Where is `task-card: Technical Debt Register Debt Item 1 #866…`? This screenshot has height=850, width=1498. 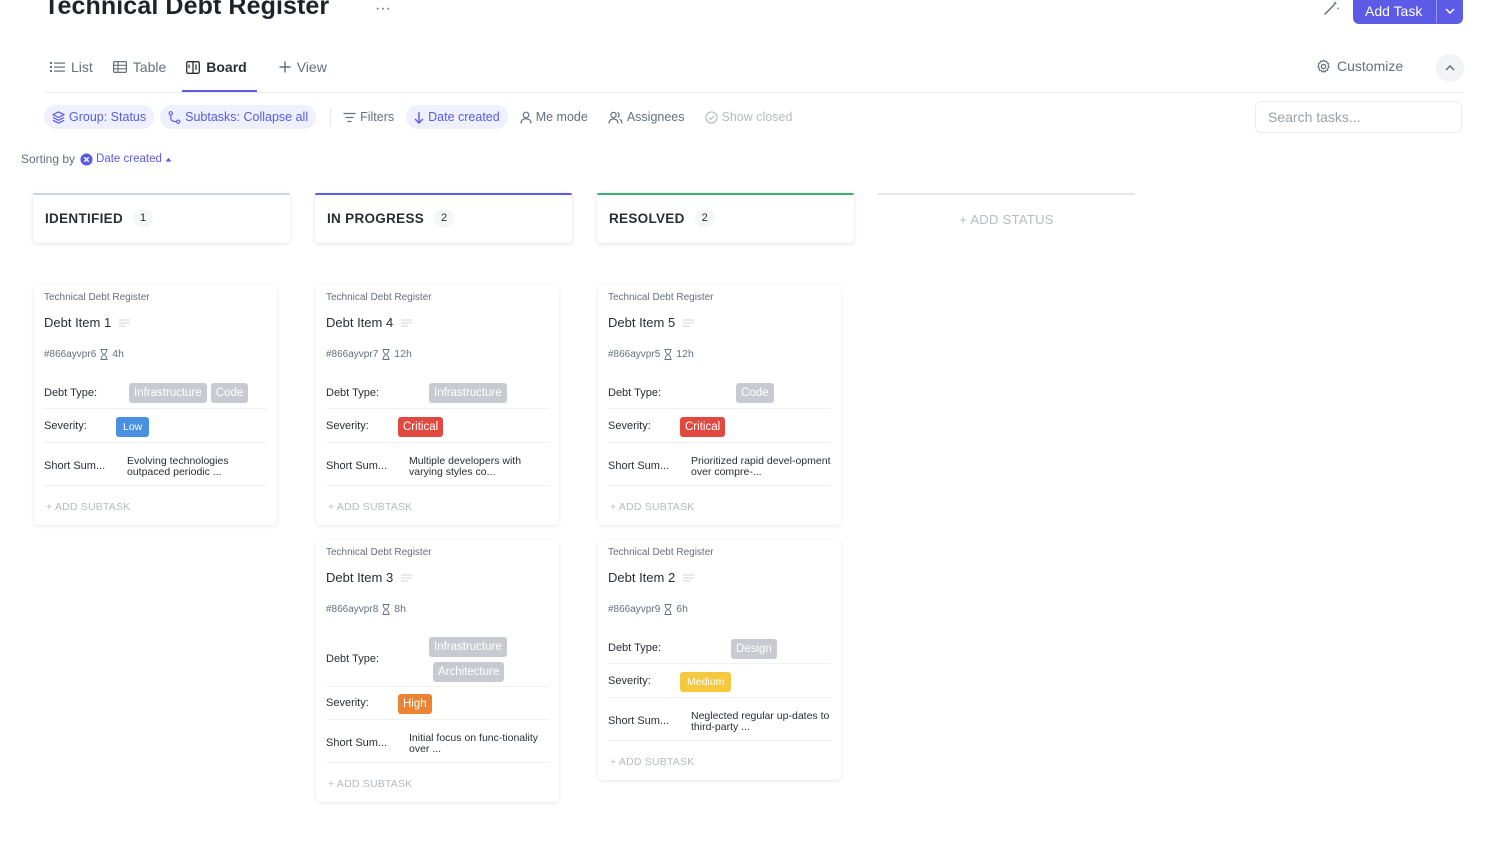
task-card: Technical Debt Register Debt Item 1 #866… is located at coordinates (155, 405).